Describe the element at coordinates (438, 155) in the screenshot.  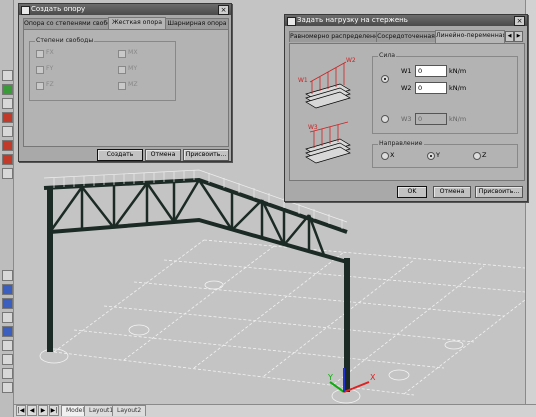
I see `direction-y-label: Y` at that location.